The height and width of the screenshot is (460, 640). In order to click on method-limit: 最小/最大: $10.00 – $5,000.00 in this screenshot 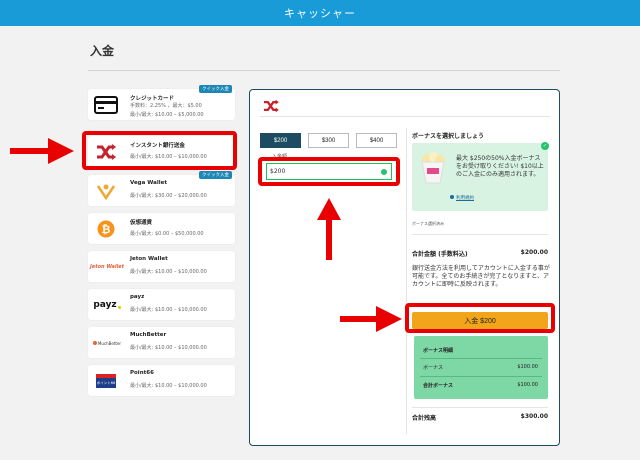, I will do `click(167, 115)`.